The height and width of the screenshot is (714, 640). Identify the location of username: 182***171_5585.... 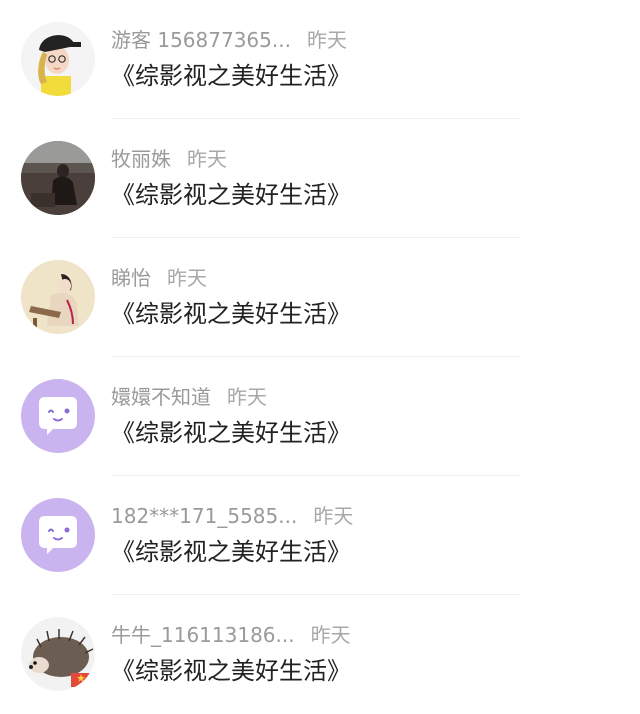
(204, 516).